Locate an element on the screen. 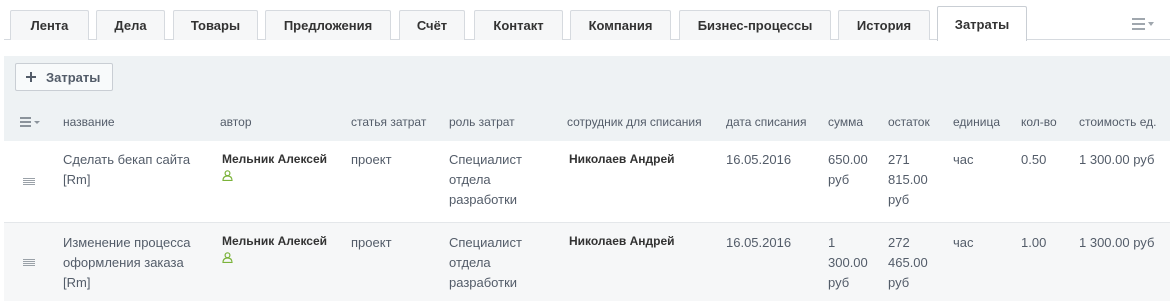 This screenshot has height=301, width=1170. row-balance: 271 815.00 руб is located at coordinates (908, 179).